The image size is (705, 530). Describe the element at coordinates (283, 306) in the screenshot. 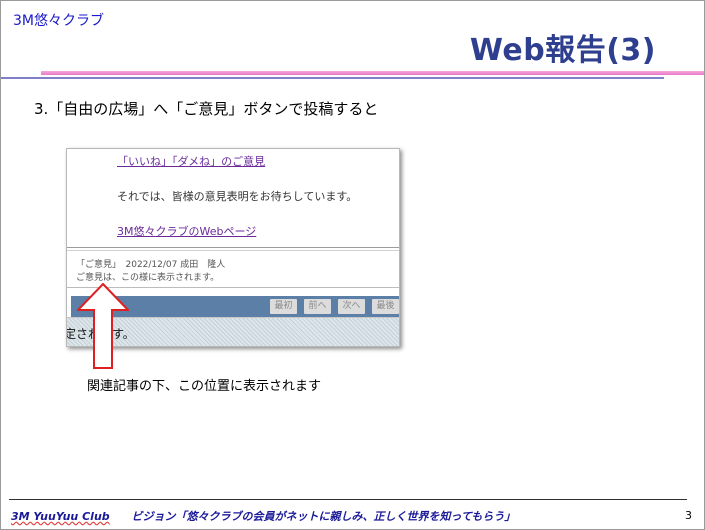

I see `first-page-button: 最初` at that location.